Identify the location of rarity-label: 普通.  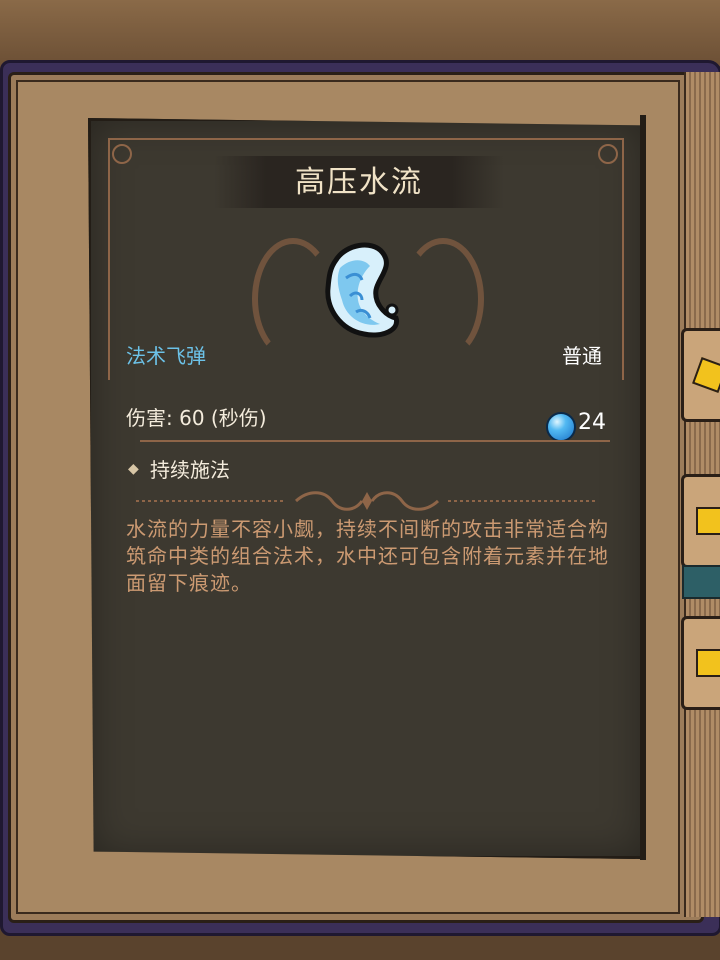
(582, 356).